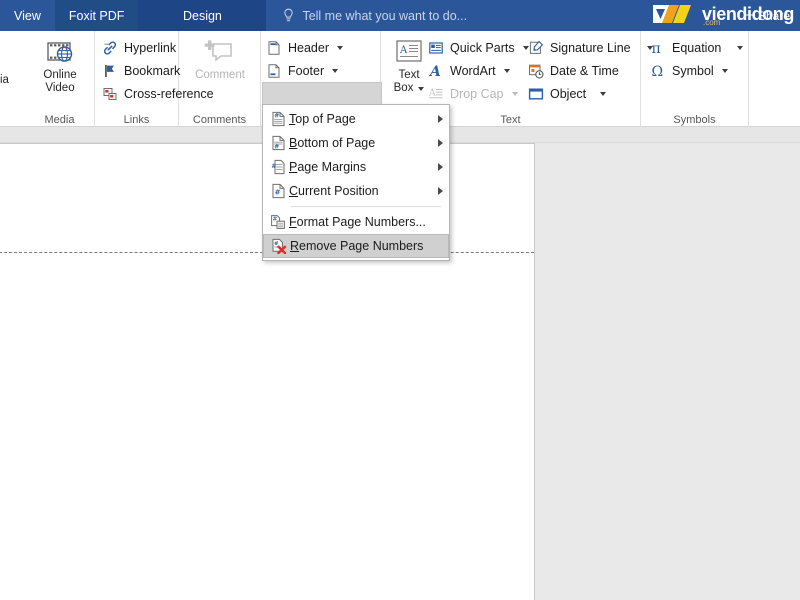 This screenshot has width=800, height=600. What do you see at coordinates (573, 71) in the screenshot?
I see `date-time-button: Date & Time` at bounding box center [573, 71].